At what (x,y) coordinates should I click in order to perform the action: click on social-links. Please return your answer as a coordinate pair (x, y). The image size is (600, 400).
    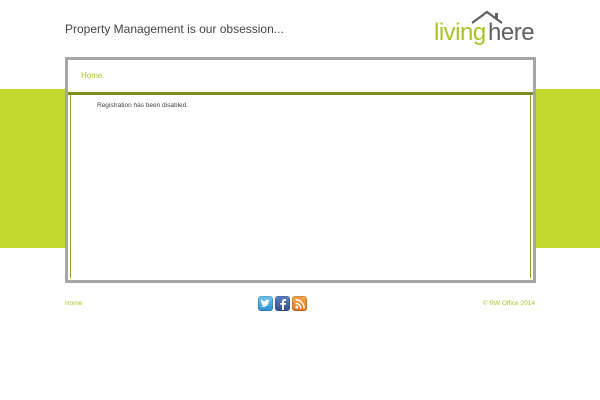
    Looking at the image, I should click on (282, 304).